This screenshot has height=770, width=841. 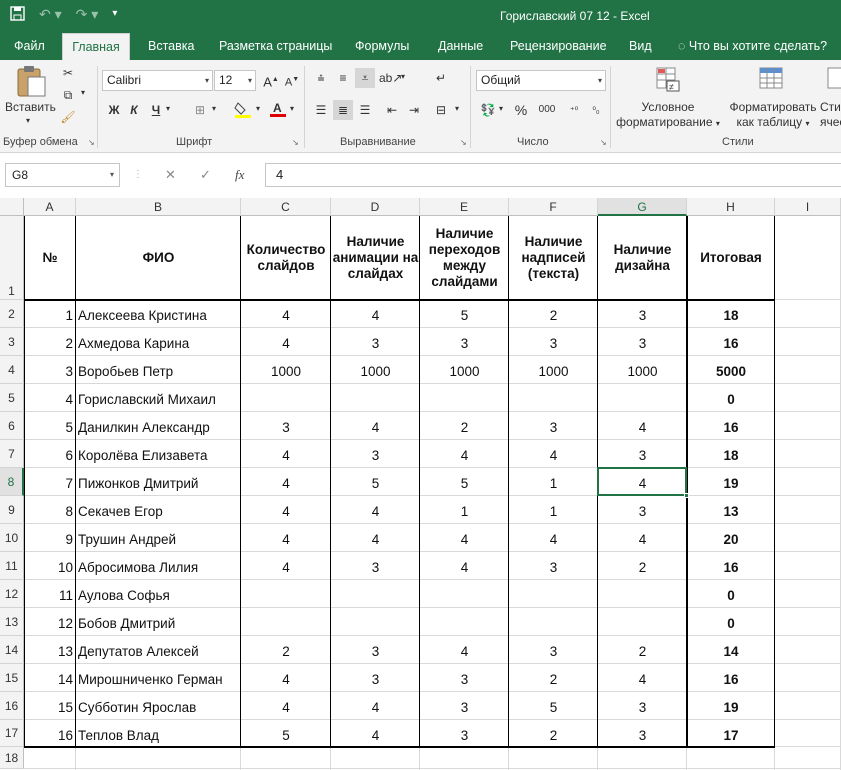 What do you see at coordinates (553, 258) in the screenshot?
I see `header-cell-f: Наличие надписей (текста)` at bounding box center [553, 258].